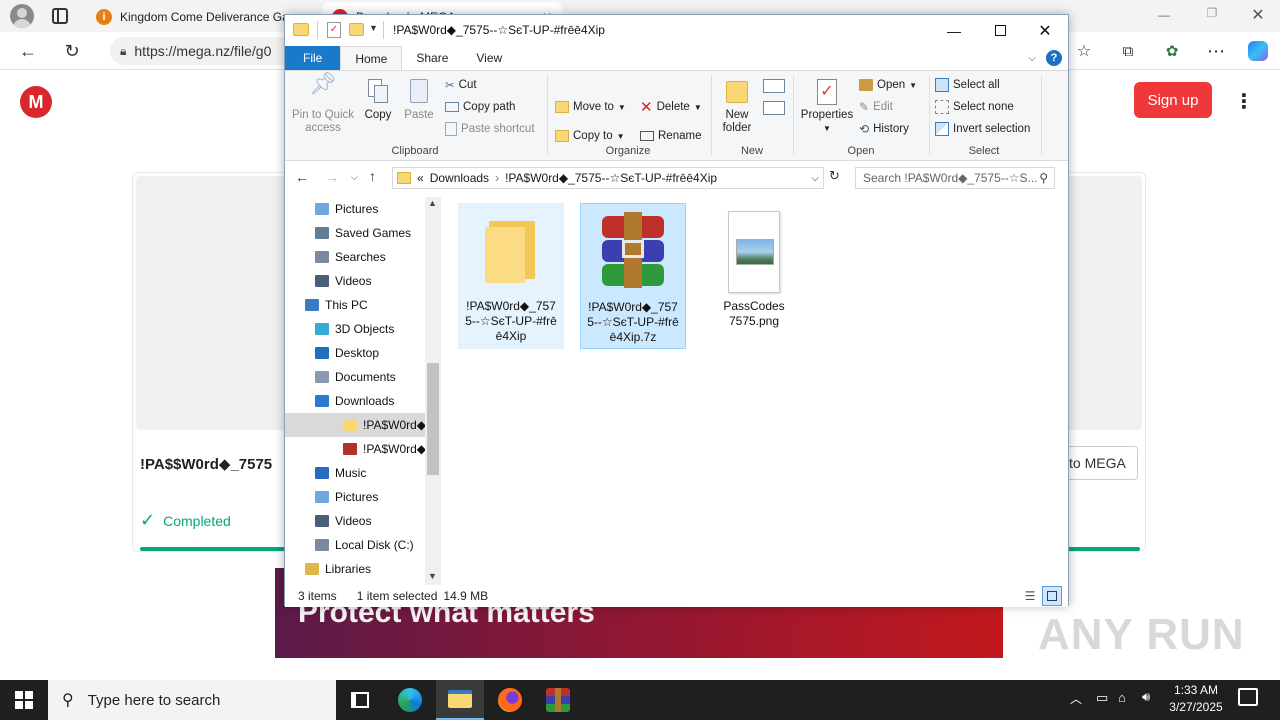 Image resolution: width=1280 pixels, height=720 pixels. I want to click on details-view-icon: ☰, so click(1030, 596).